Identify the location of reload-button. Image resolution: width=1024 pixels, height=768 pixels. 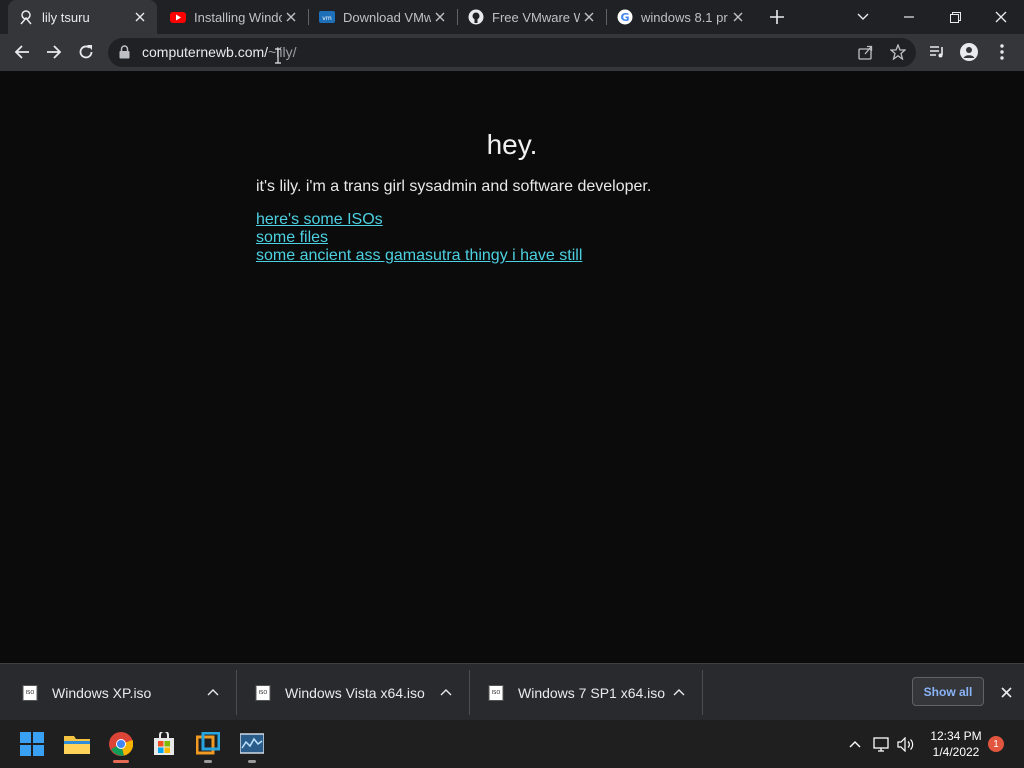
(86, 52).